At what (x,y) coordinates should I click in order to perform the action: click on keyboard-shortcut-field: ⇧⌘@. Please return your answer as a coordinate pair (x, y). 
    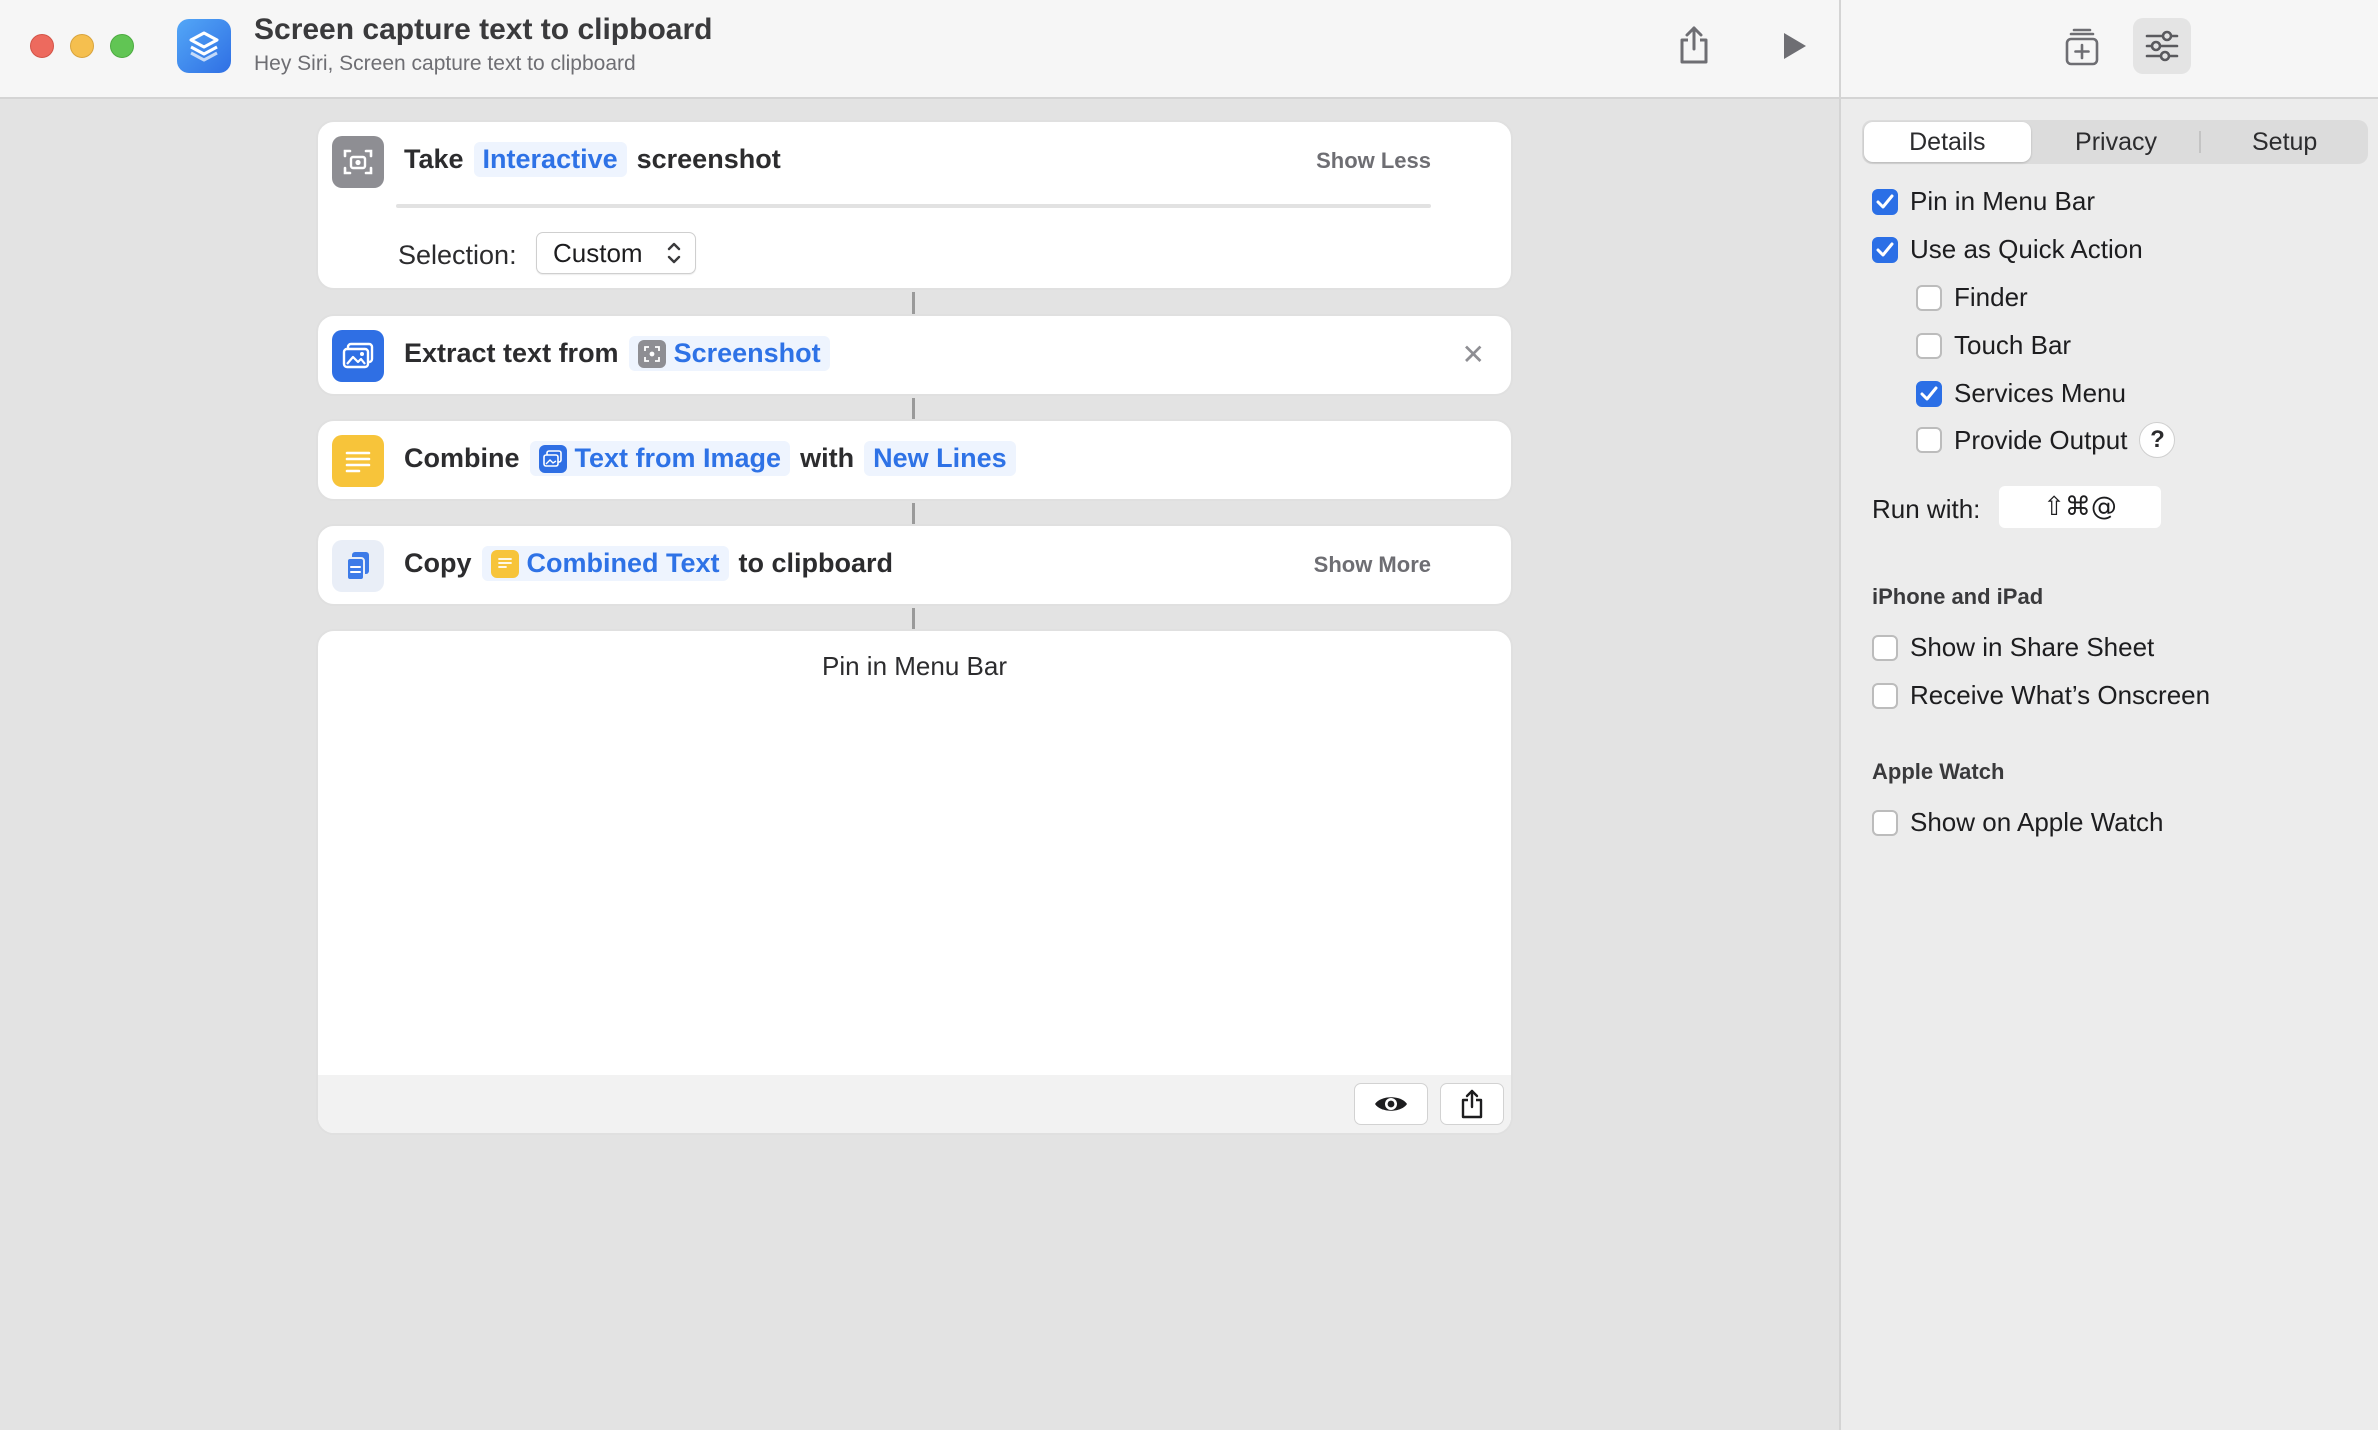
    Looking at the image, I should click on (2080, 507).